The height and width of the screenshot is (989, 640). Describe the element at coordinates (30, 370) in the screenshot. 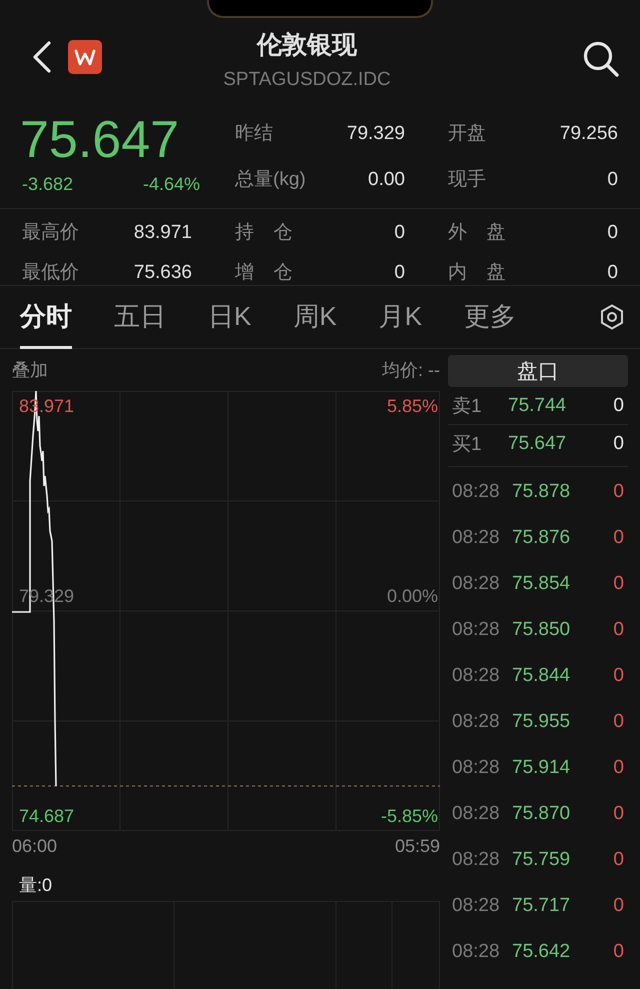

I see `overlay-button: 叠加` at that location.